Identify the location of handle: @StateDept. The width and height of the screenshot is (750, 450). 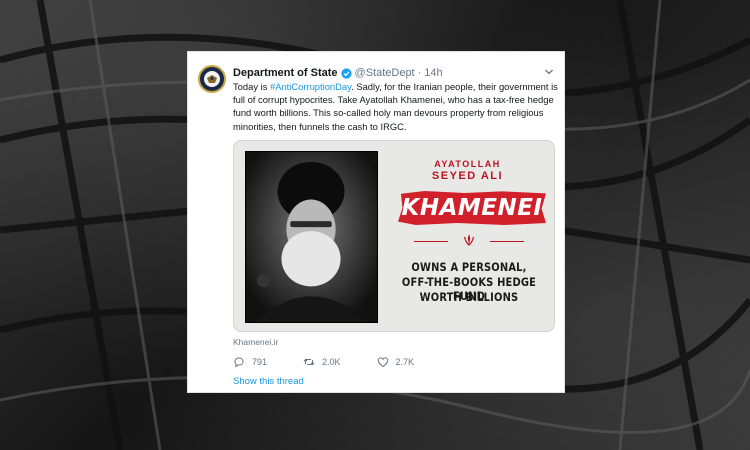
(385, 73).